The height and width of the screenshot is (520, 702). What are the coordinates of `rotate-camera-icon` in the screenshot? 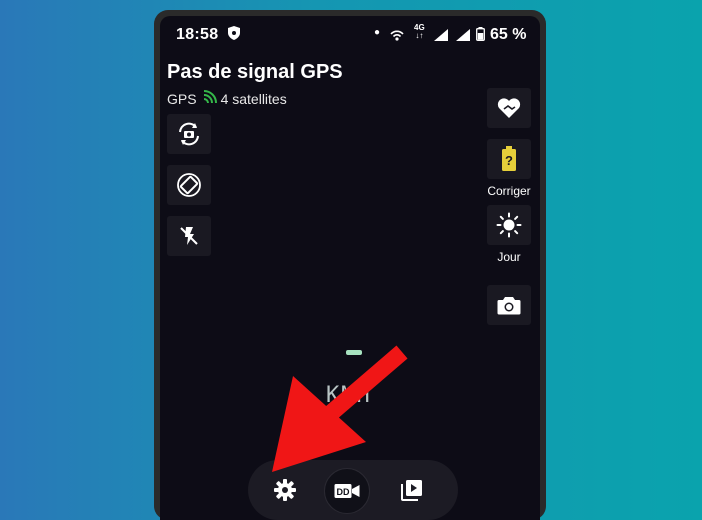 It's located at (189, 134).